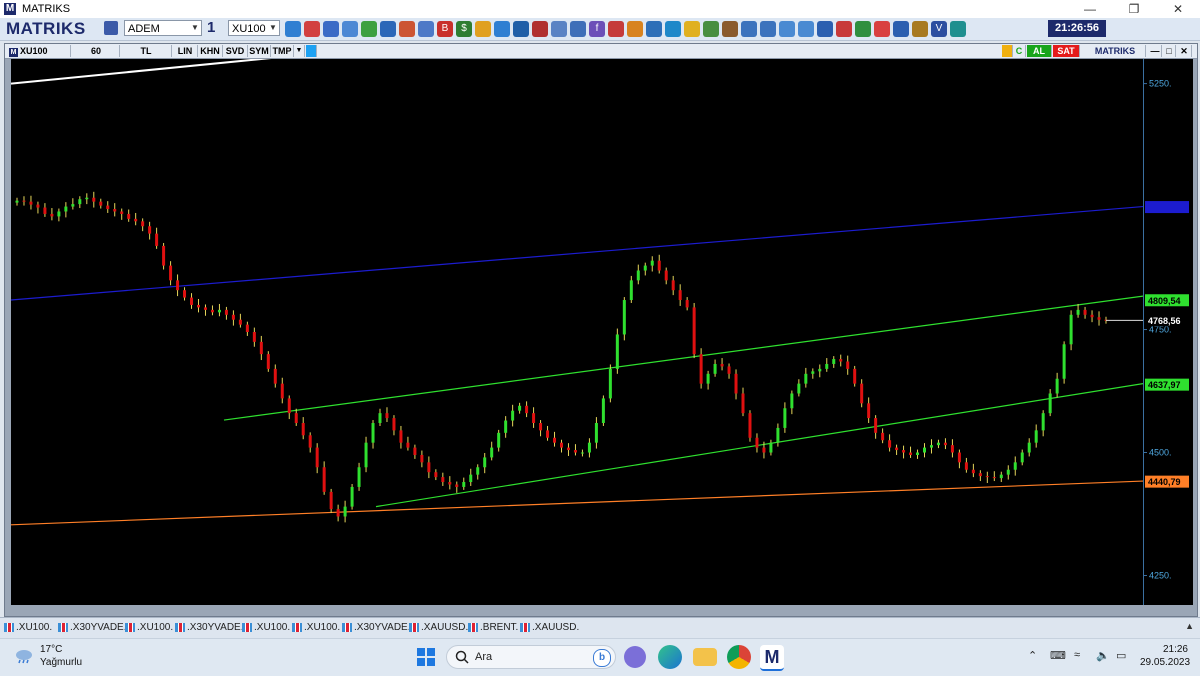  Describe the element at coordinates (350, 29) in the screenshot. I see `monitor-icon` at that location.